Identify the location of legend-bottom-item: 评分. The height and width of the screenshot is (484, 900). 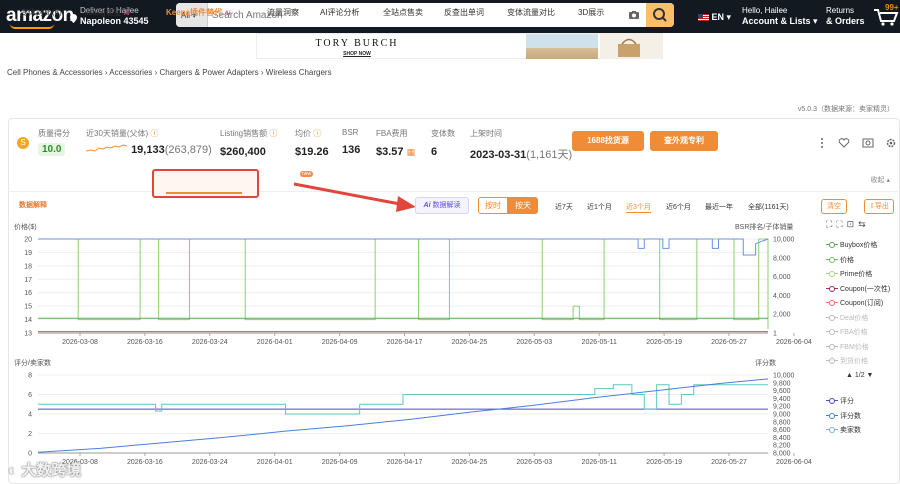
(840, 401).